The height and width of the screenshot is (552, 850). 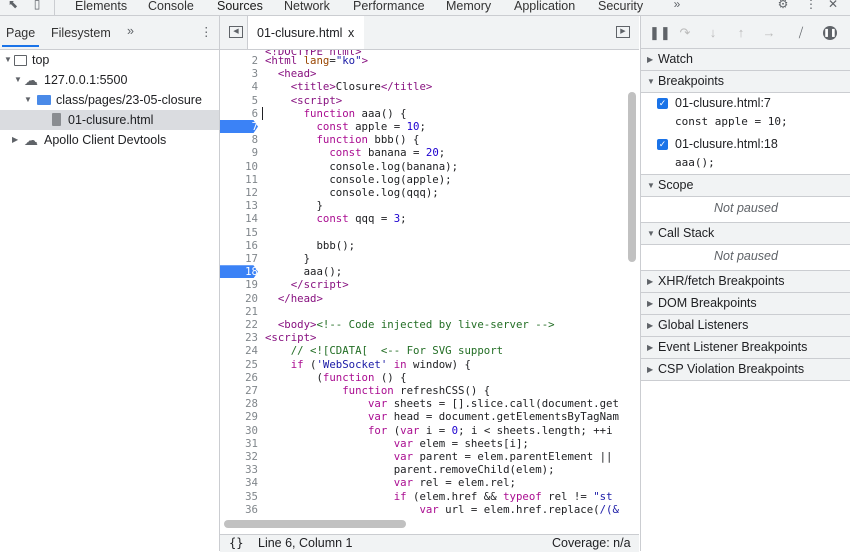 What do you see at coordinates (745, 185) in the screenshot?
I see `section-scope: ▼ Scope` at bounding box center [745, 185].